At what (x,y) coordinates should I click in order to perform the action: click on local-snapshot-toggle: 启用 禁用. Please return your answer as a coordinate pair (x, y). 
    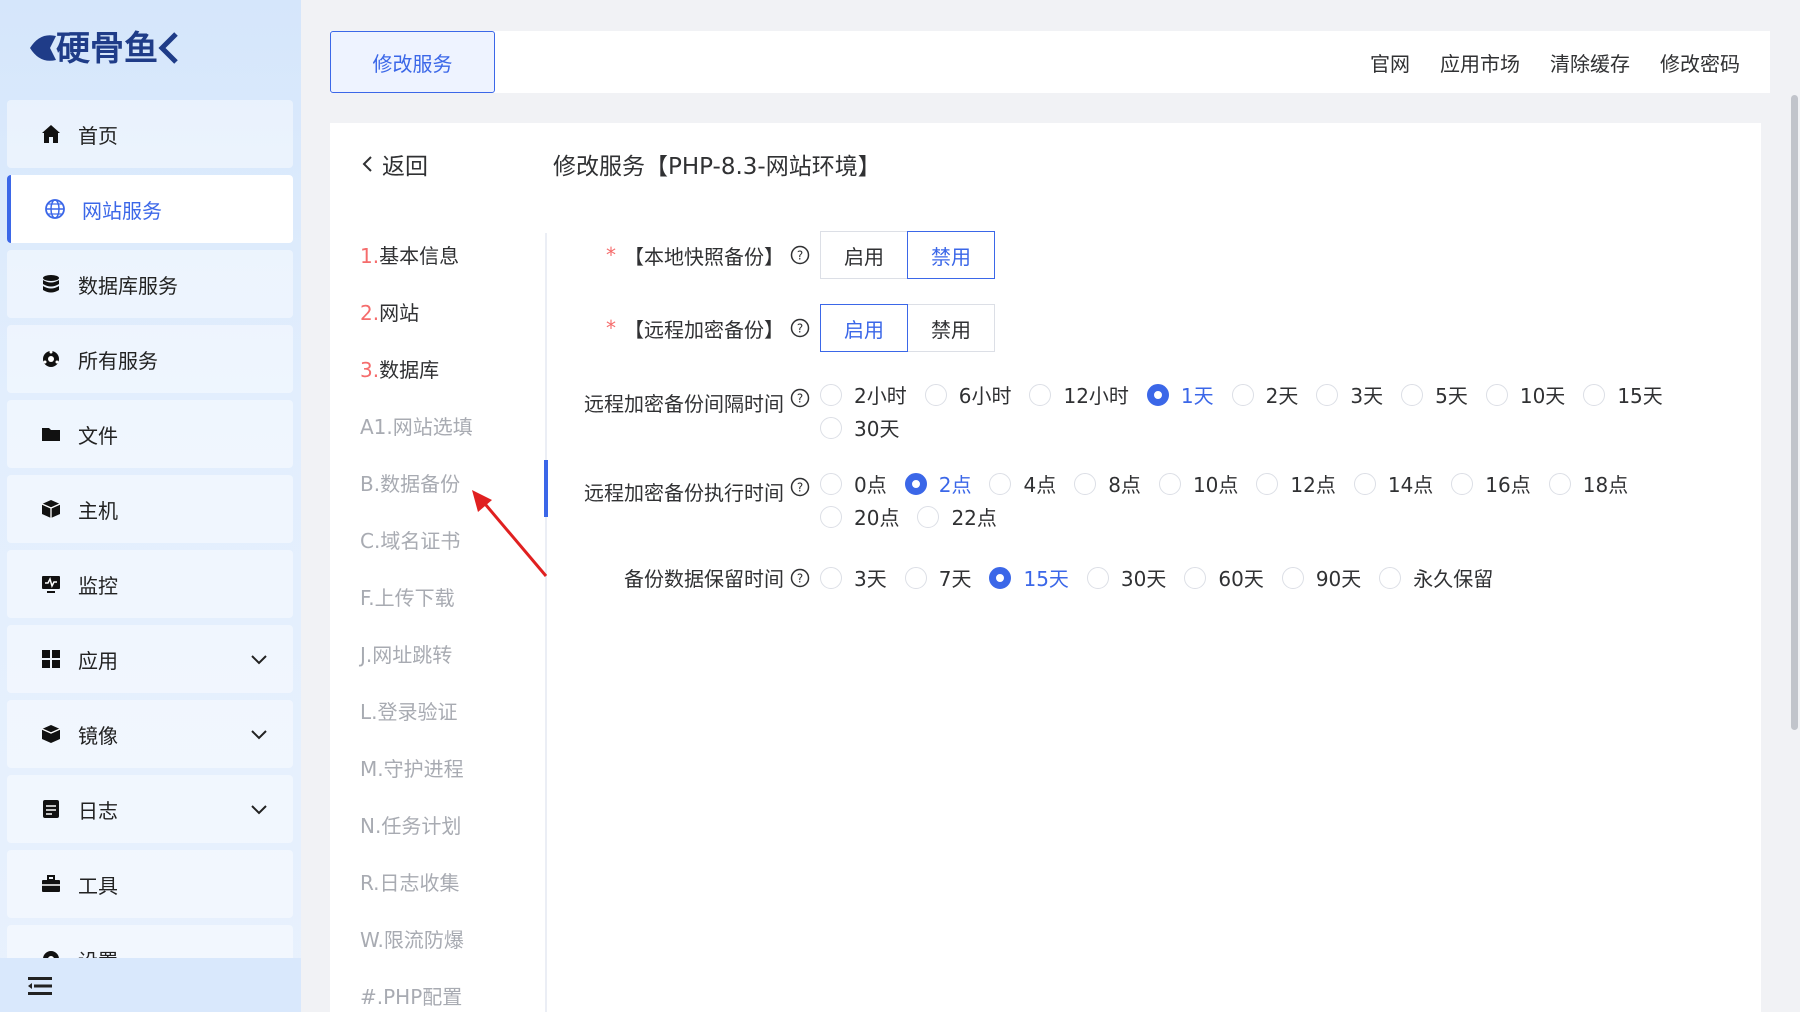
    Looking at the image, I should click on (907, 255).